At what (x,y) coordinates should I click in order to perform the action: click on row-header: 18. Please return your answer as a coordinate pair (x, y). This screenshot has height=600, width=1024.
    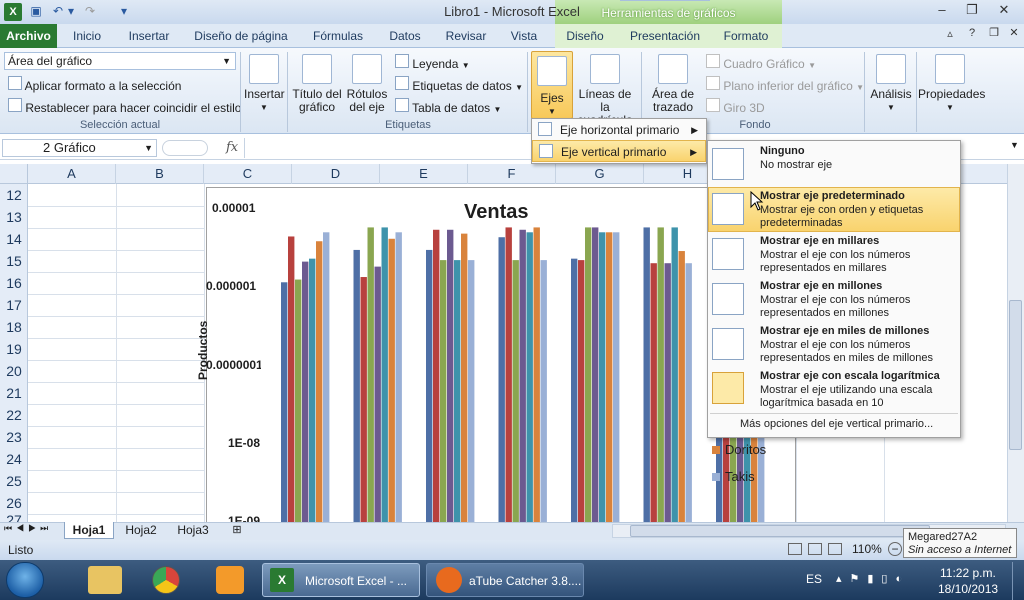
    Looking at the image, I should click on (14, 327).